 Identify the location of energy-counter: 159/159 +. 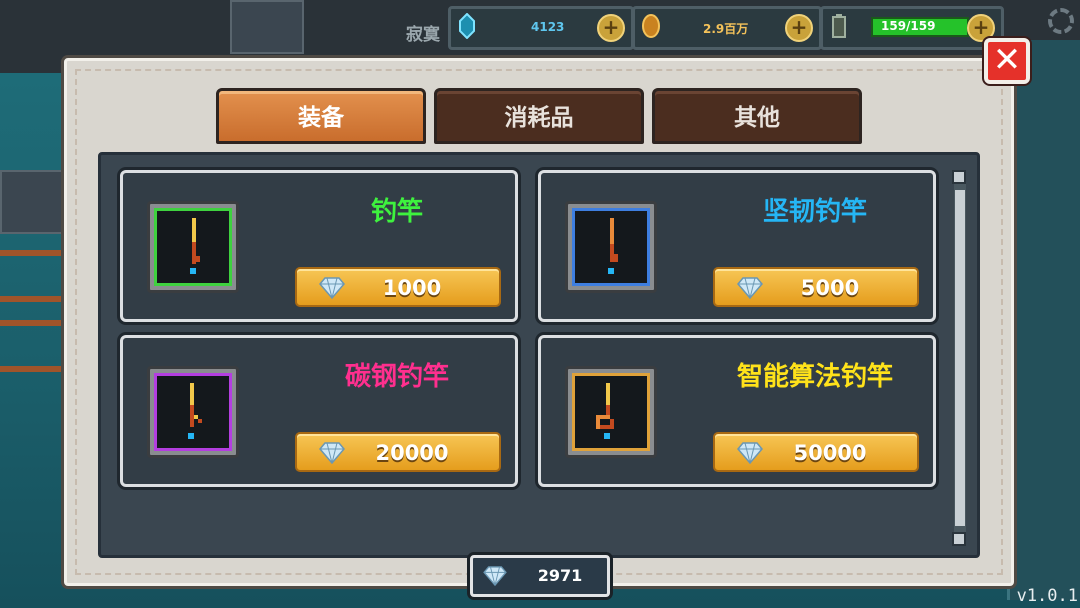
(912, 28).